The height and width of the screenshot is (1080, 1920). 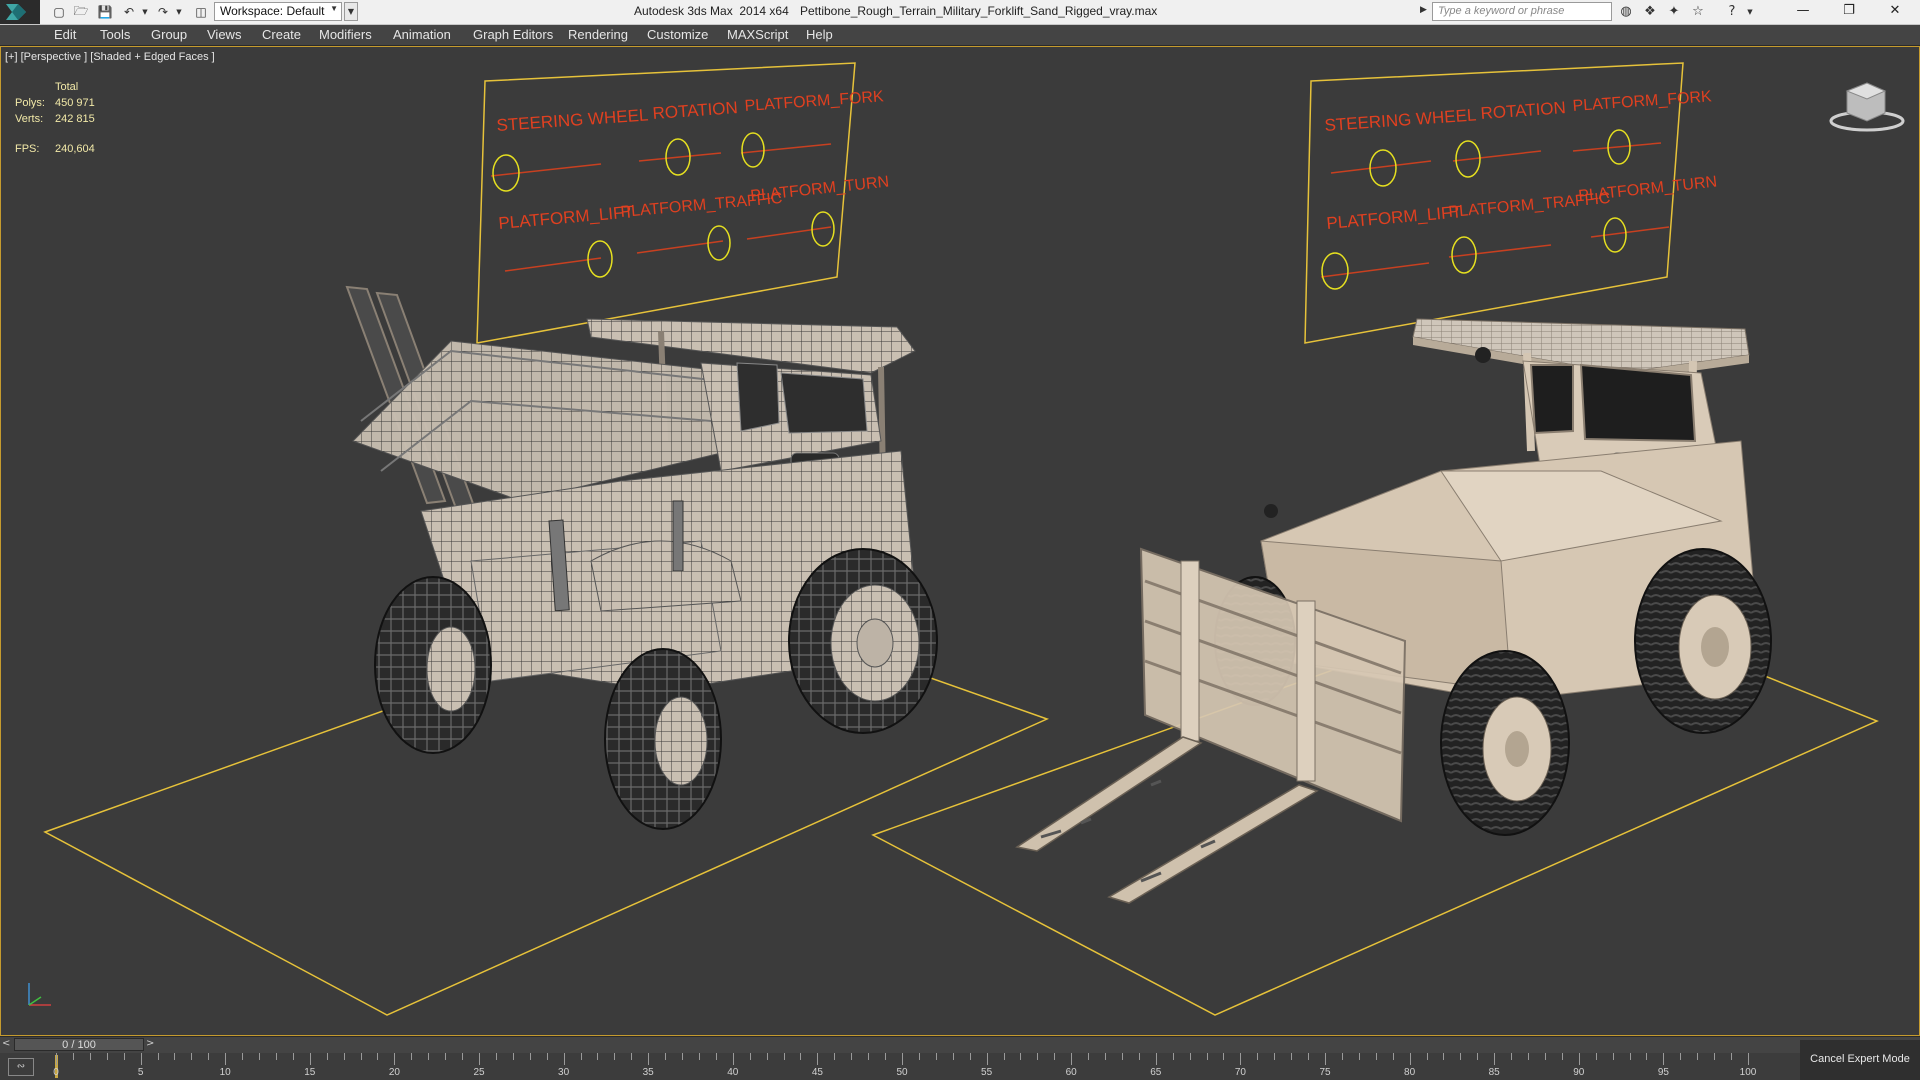 I want to click on help-icon: ?, so click(x=1732, y=12).